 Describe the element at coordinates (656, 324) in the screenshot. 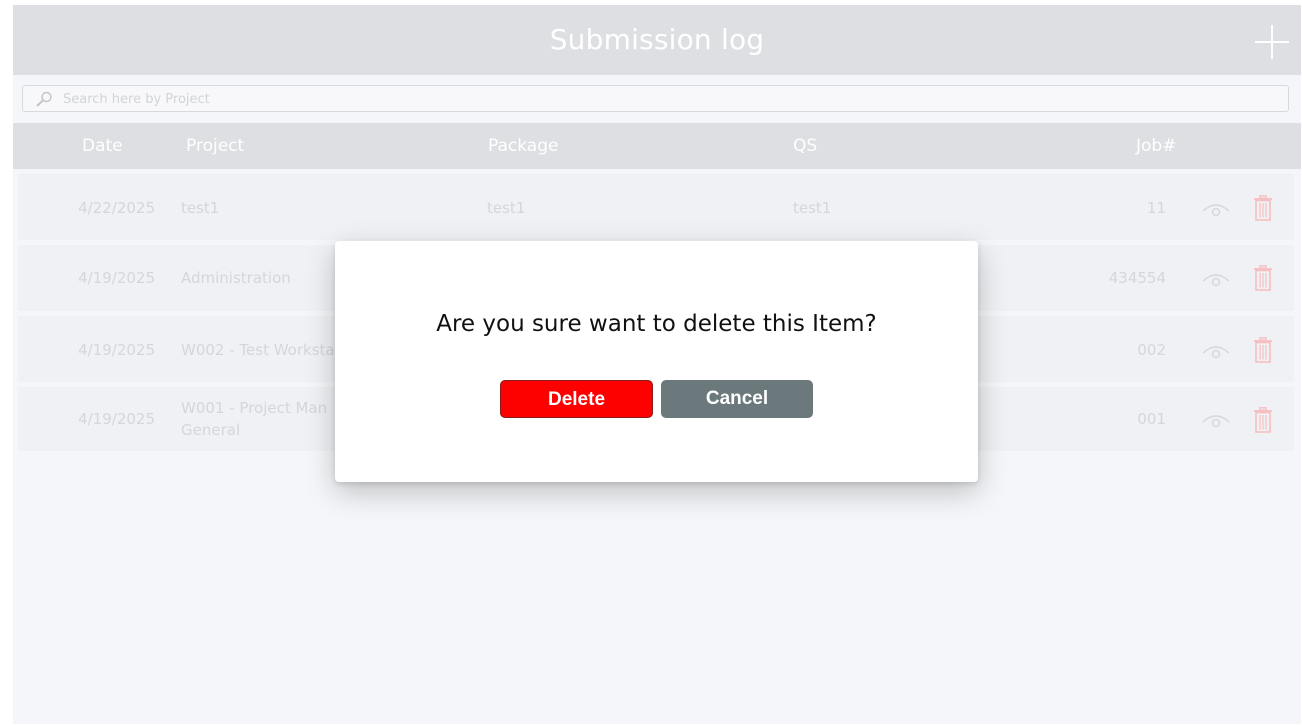

I see `dialog-message: Are you sure want to delete this Item?` at that location.